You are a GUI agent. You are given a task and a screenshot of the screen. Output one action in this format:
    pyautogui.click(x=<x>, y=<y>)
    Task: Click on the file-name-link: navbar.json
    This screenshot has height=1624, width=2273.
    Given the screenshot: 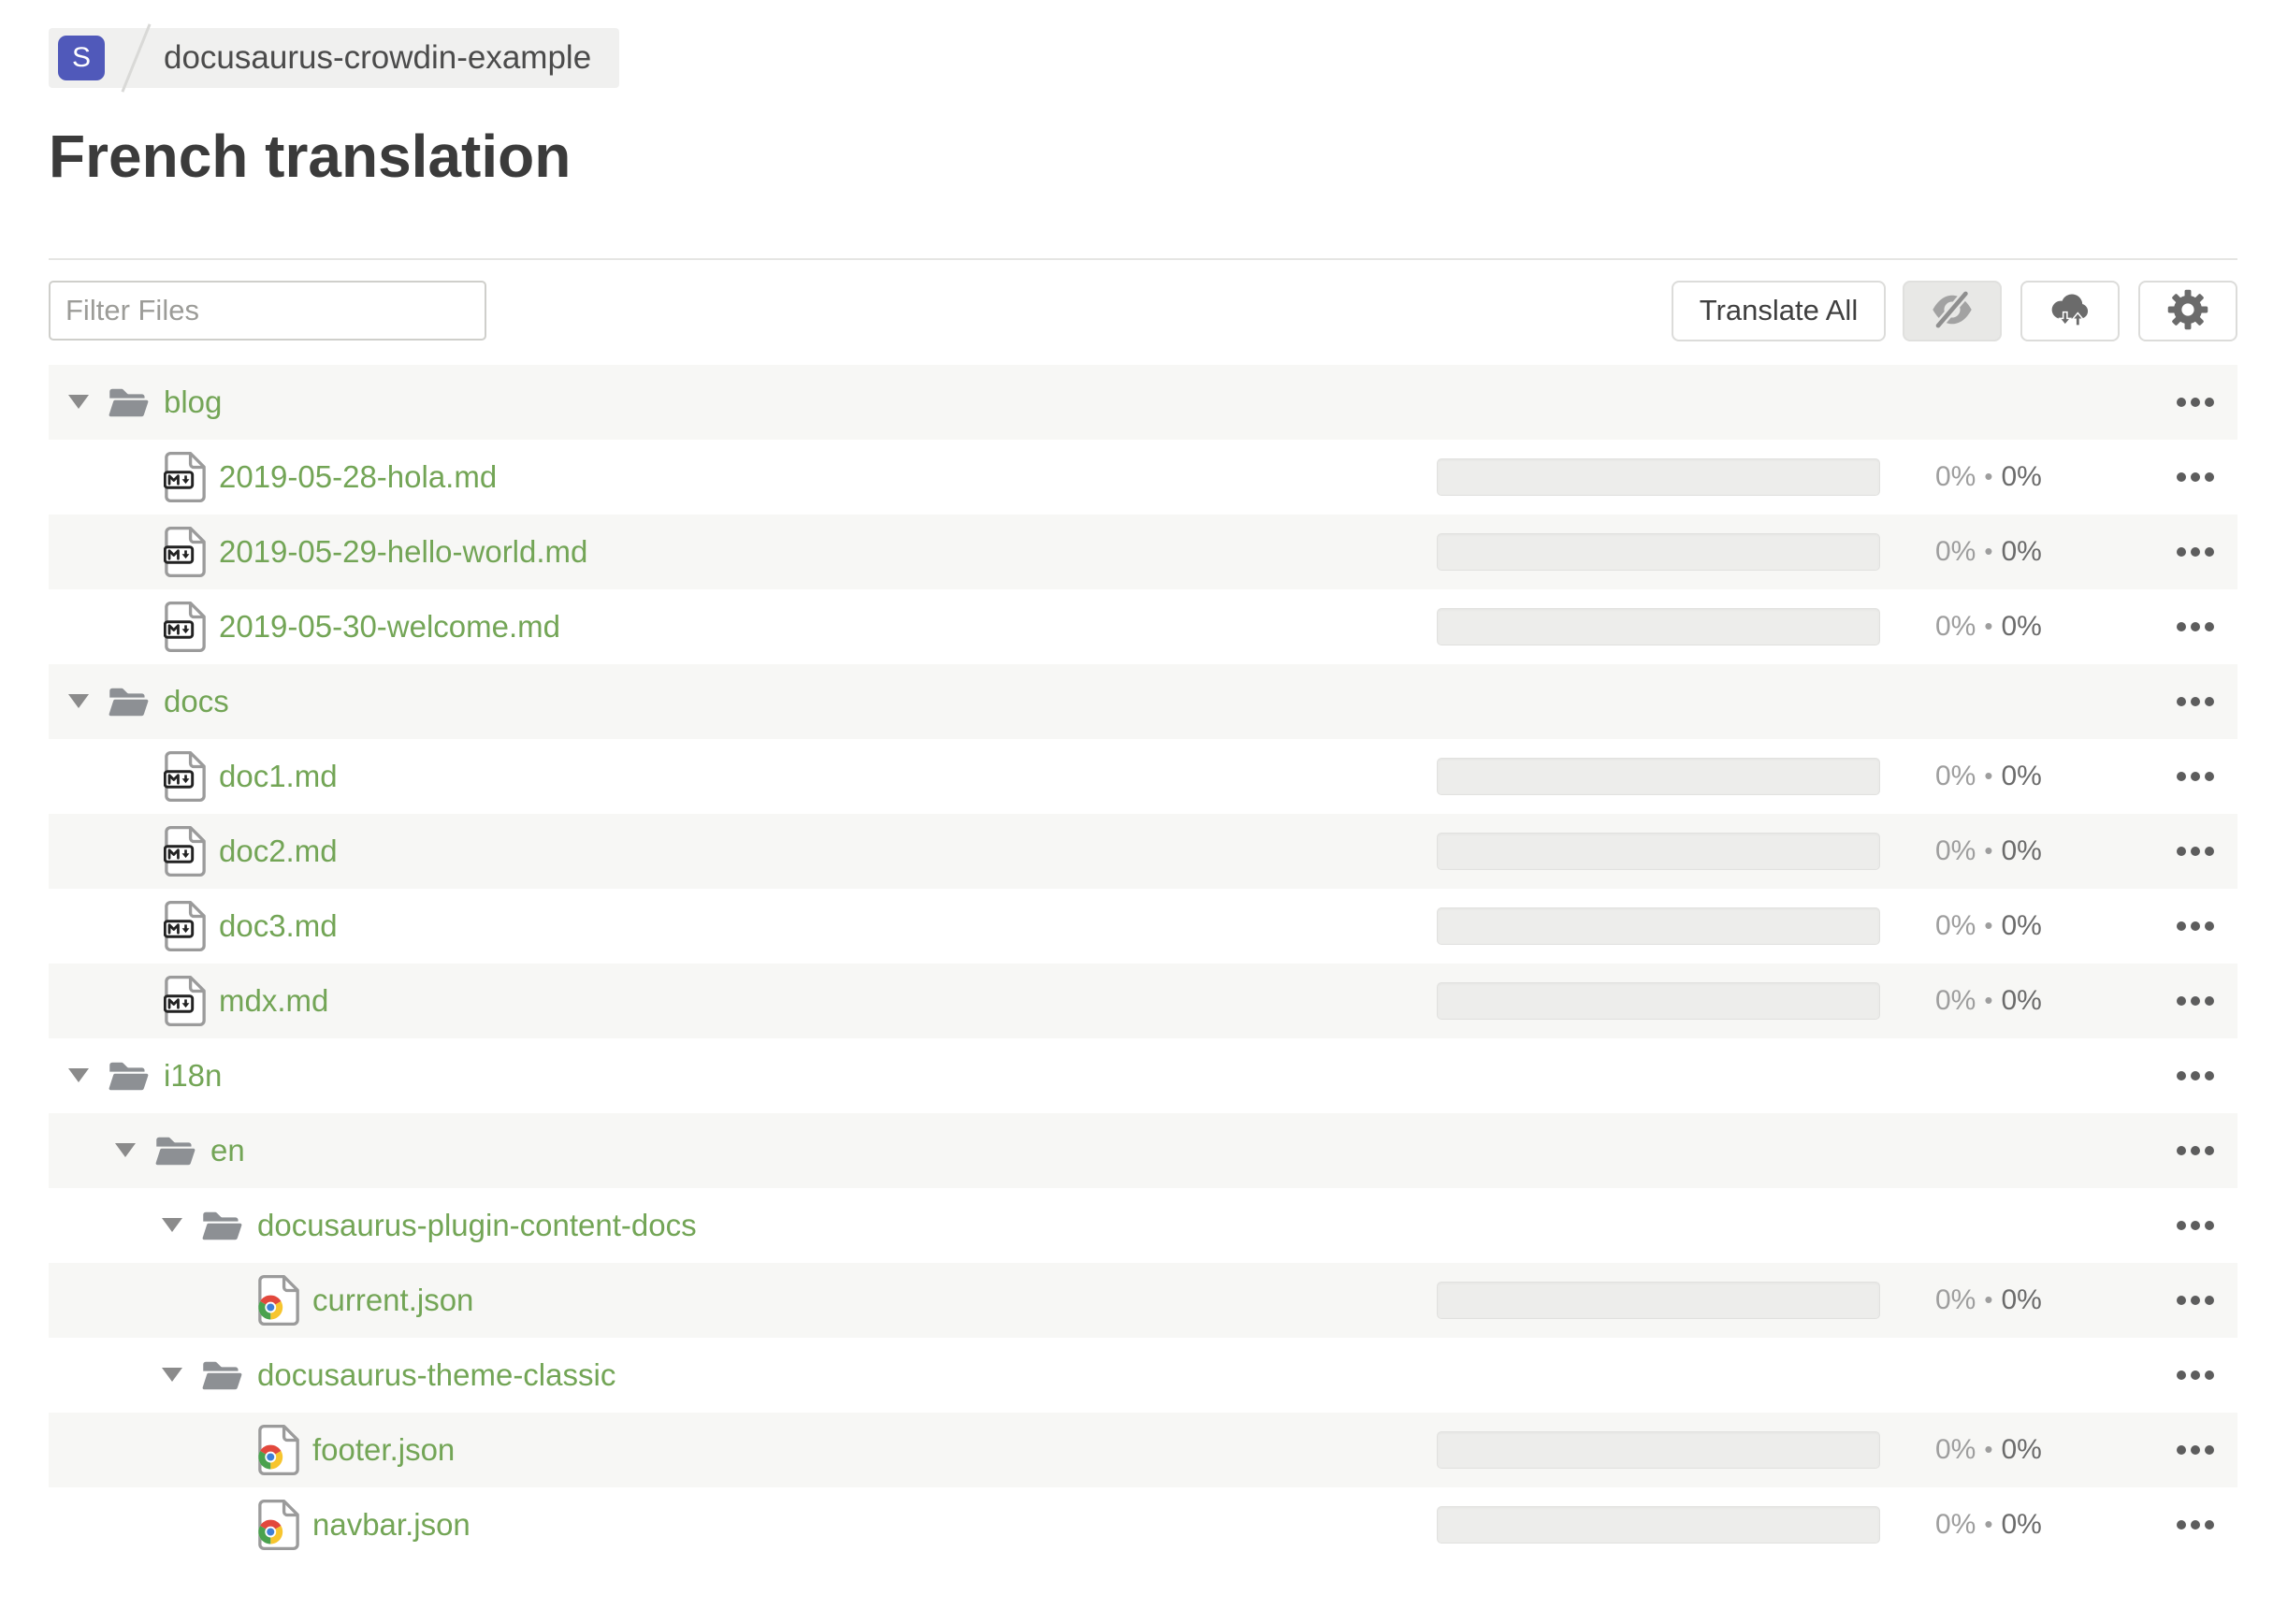 What is the action you would take?
    pyautogui.click(x=391, y=1525)
    